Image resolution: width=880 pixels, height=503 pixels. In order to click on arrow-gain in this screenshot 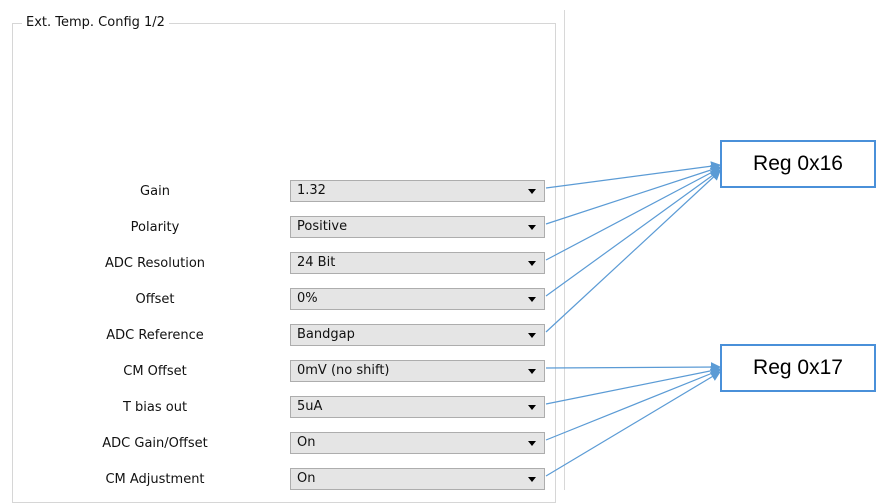, I will do `click(633, 175)`.